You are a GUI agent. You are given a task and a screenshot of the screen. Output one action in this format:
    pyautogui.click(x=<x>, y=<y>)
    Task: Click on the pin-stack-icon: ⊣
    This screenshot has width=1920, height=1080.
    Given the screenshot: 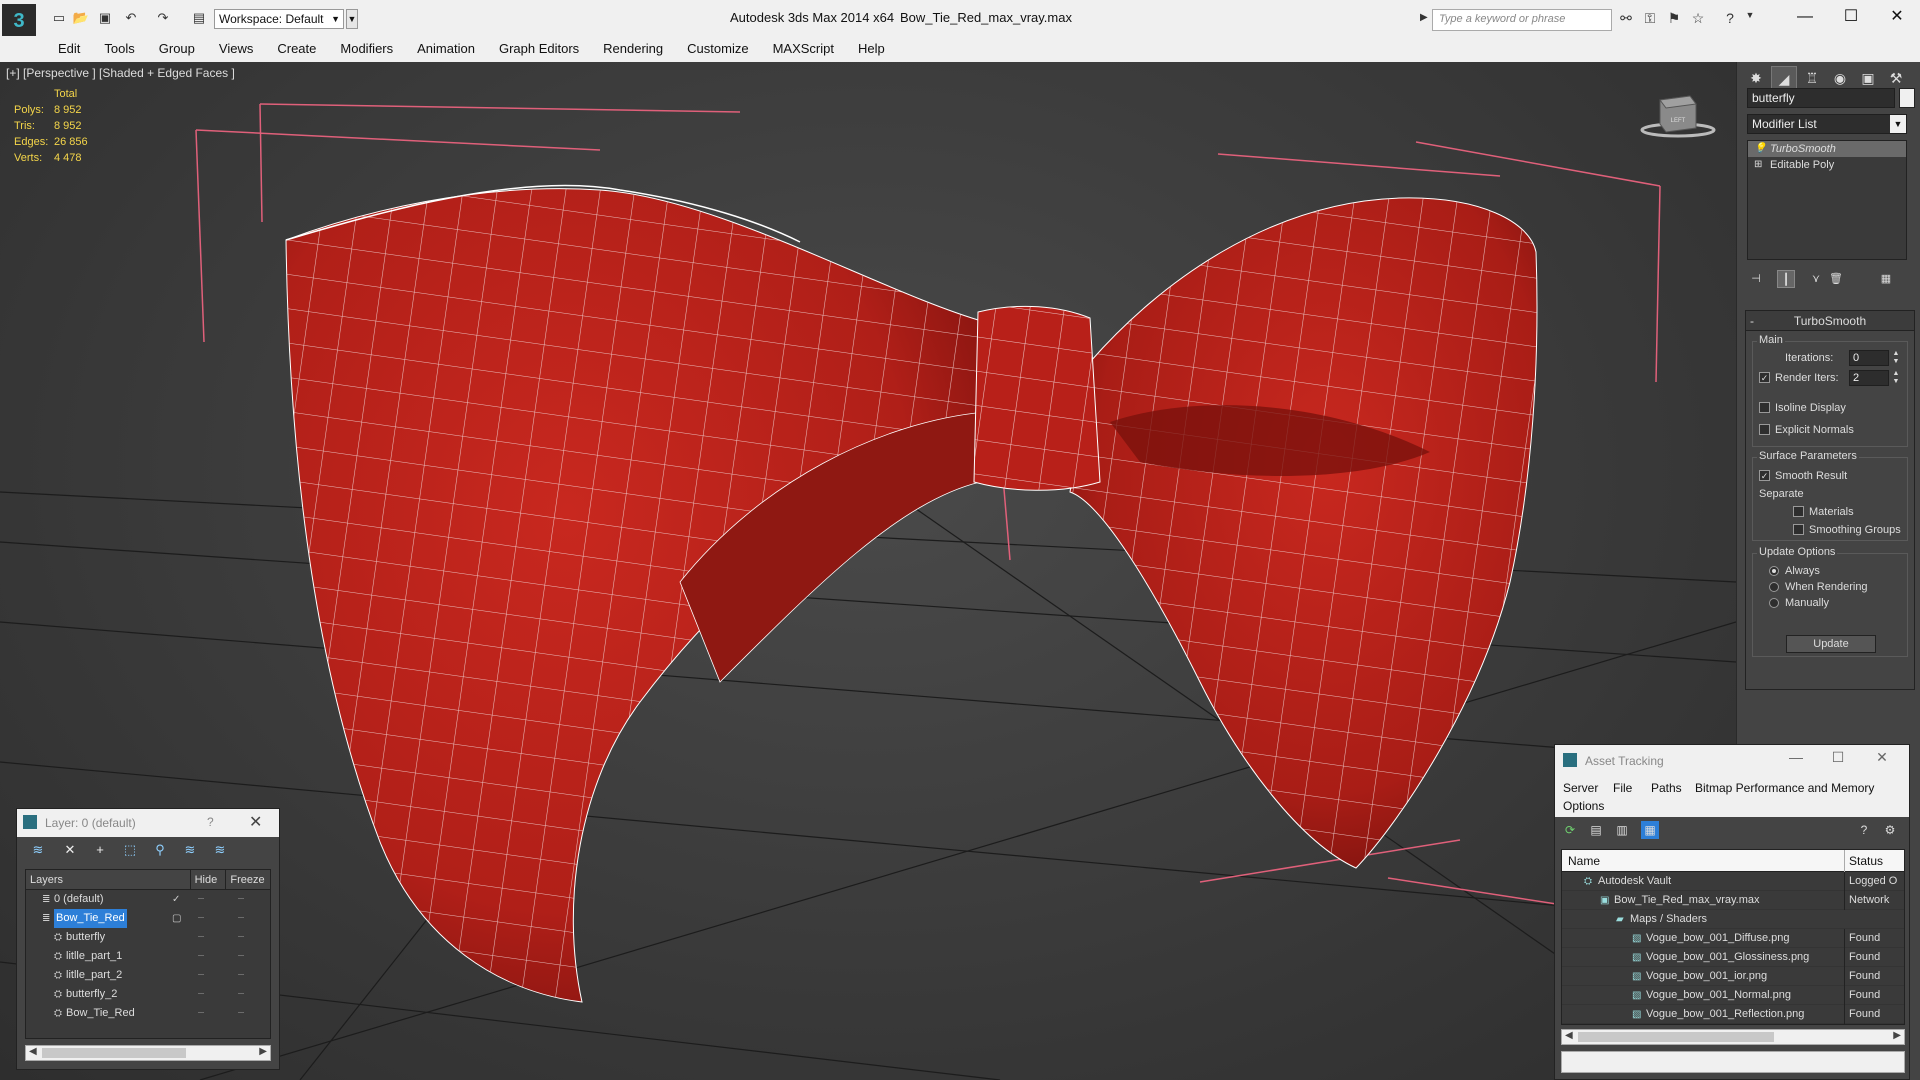 What is the action you would take?
    pyautogui.click(x=1756, y=279)
    